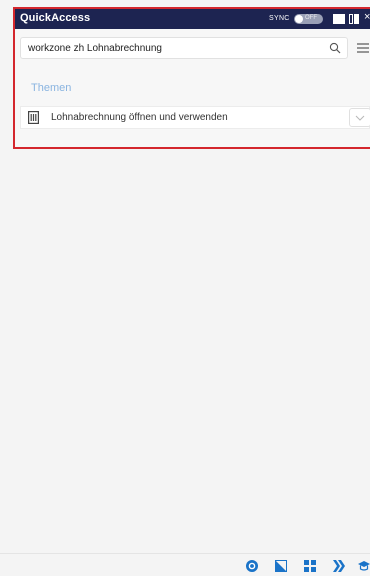  What do you see at coordinates (335, 48) in the screenshot?
I see `search-icon` at bounding box center [335, 48].